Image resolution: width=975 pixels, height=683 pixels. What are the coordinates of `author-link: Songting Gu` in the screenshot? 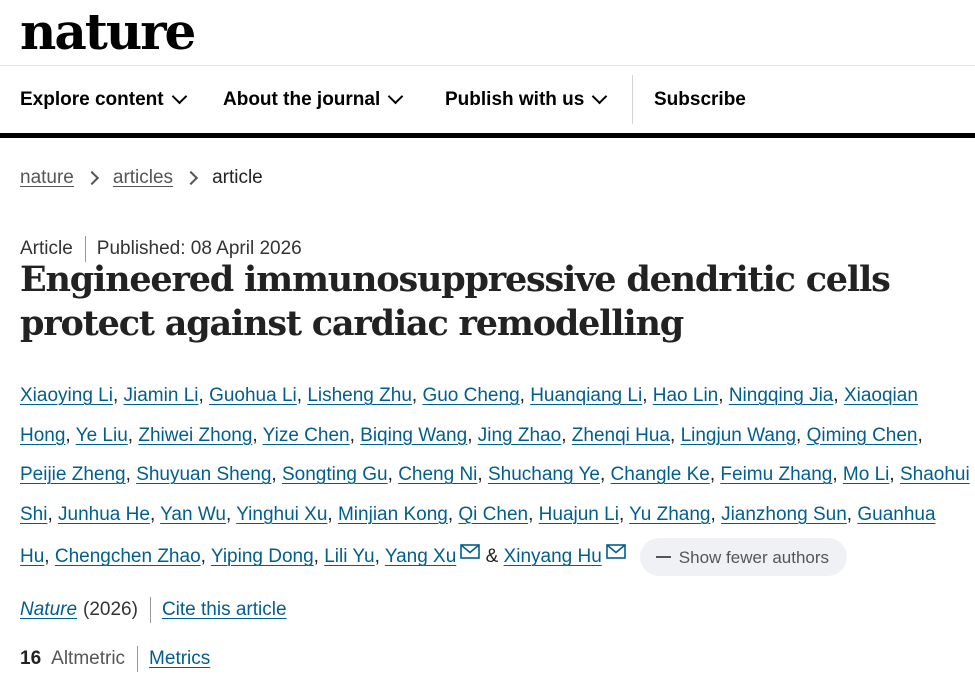 It's located at (335, 474).